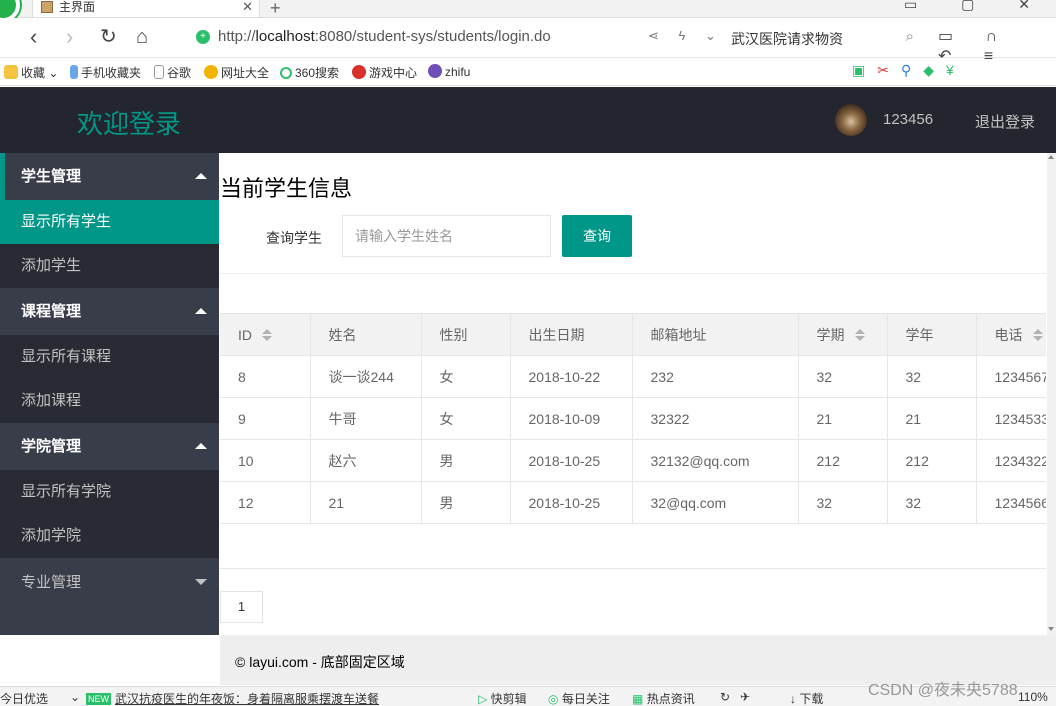  Describe the element at coordinates (265, 376) in the screenshot. I see `cell-id: 8` at that location.